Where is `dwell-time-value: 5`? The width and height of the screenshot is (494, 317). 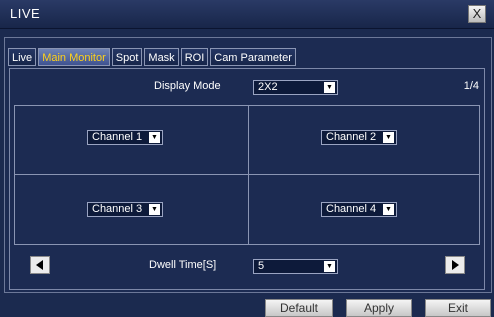 dwell-time-value: 5 is located at coordinates (261, 266).